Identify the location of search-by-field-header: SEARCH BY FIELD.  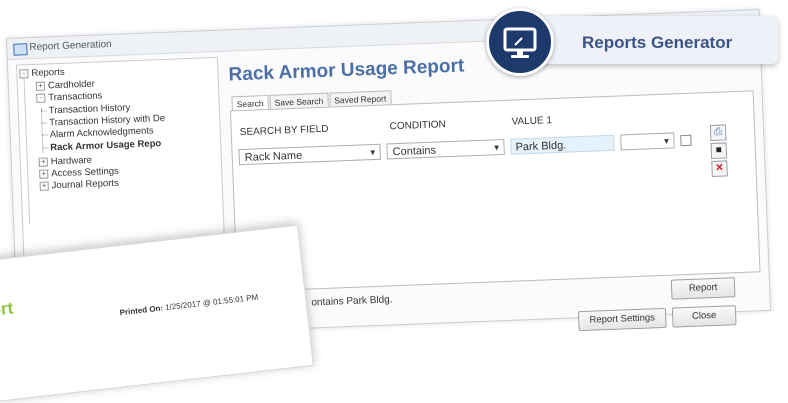
(284, 131).